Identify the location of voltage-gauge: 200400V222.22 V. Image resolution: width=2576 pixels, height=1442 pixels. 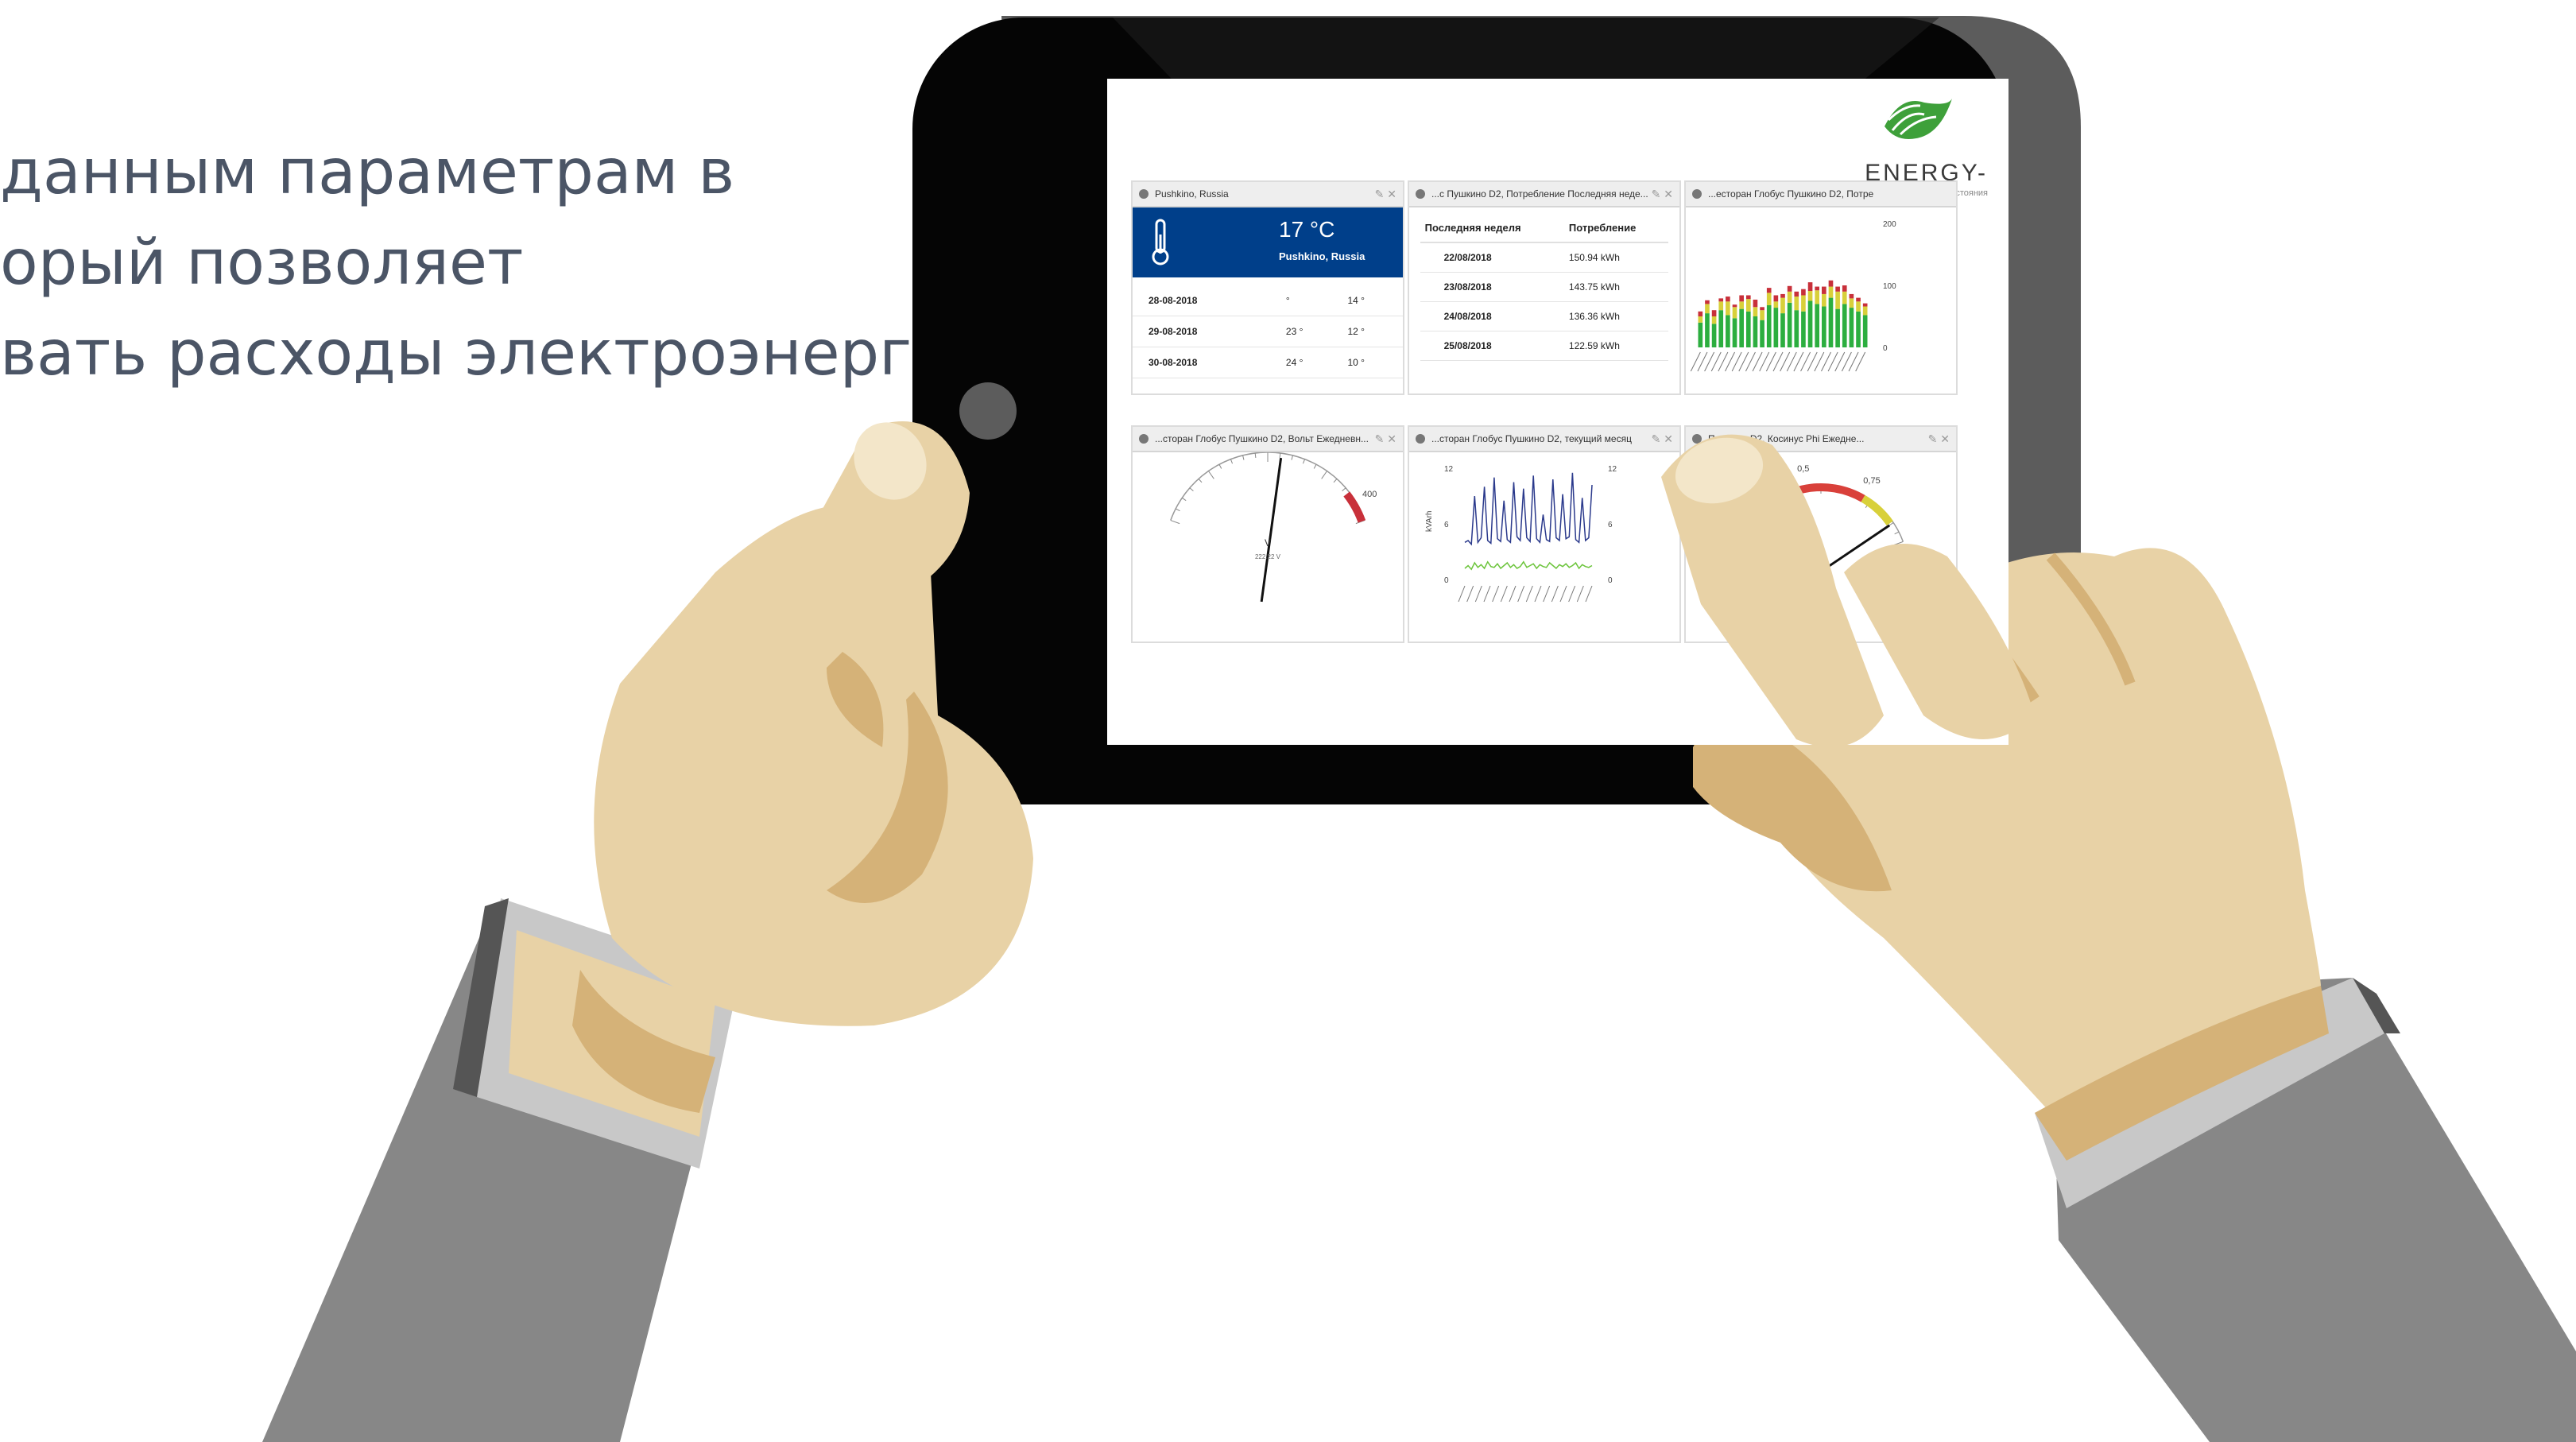
(1273, 527).